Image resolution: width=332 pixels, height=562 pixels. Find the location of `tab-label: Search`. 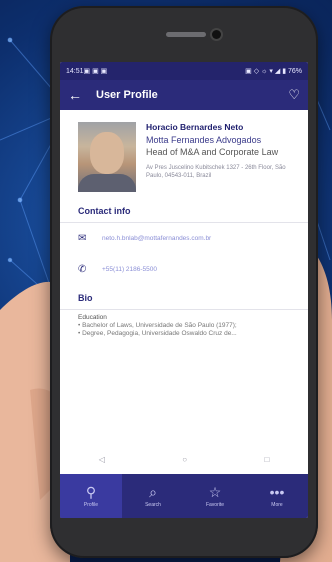

tab-label: Search is located at coordinates (153, 505).